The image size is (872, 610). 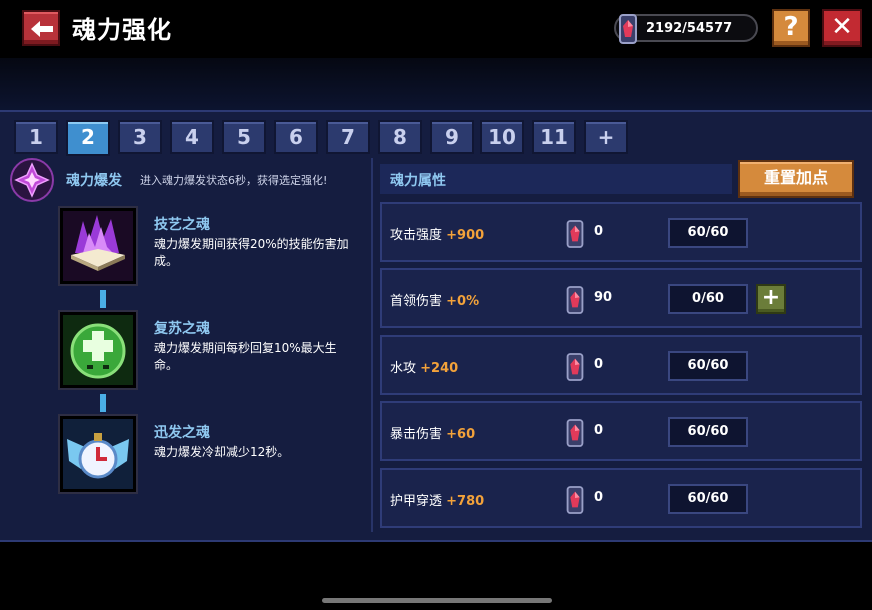 What do you see at coordinates (461, 434) in the screenshot?
I see `attribute-bonus: +60` at bounding box center [461, 434].